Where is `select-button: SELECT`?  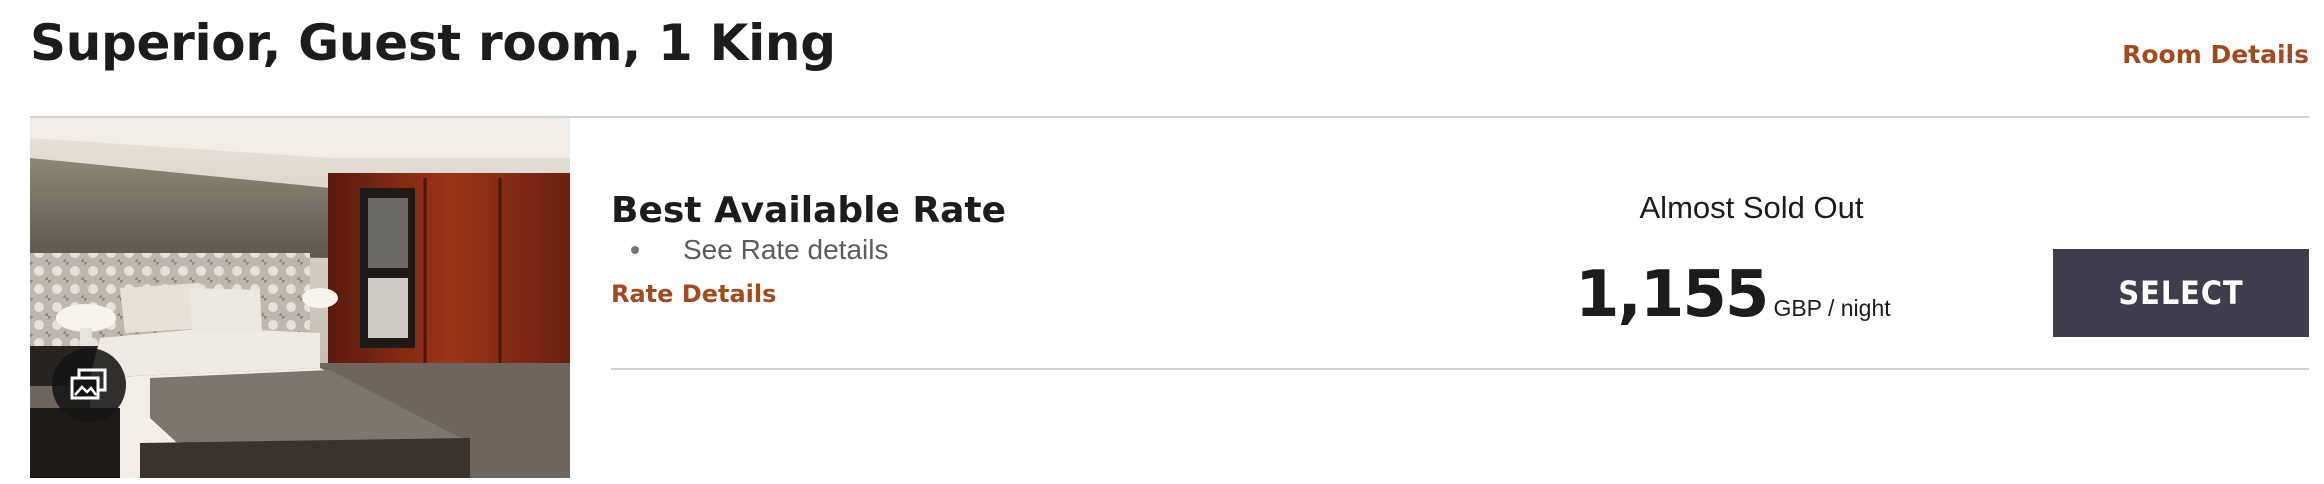 select-button: SELECT is located at coordinates (2181, 293).